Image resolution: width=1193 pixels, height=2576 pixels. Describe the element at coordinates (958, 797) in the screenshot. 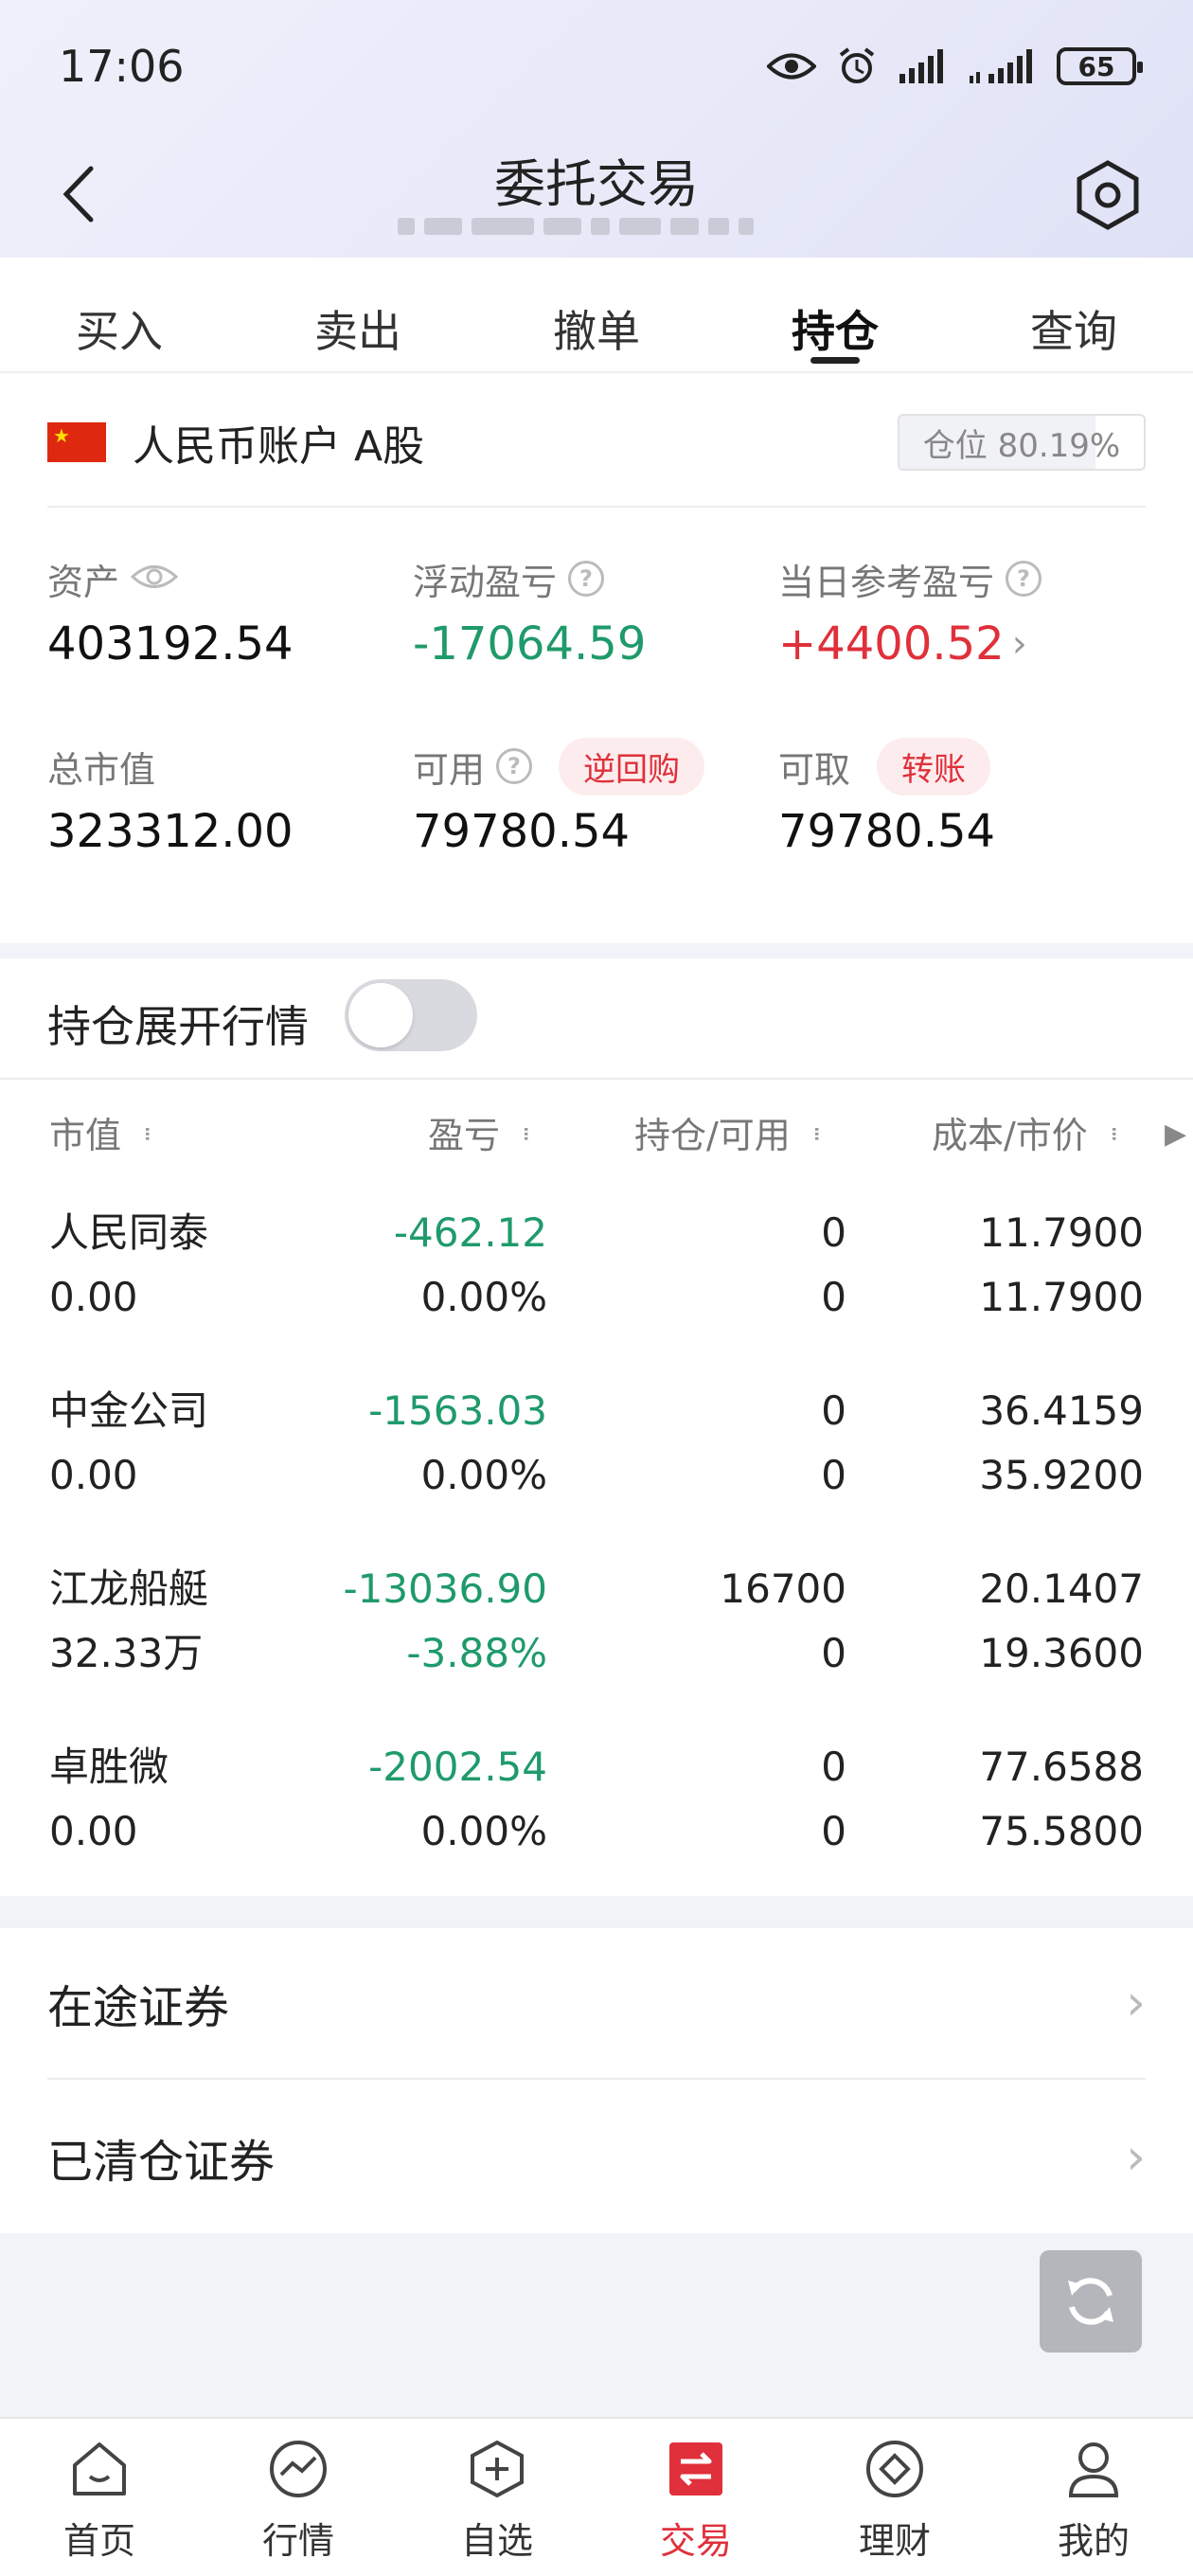

I see `stat-withdrawable: 可取 转账 79780.54` at that location.